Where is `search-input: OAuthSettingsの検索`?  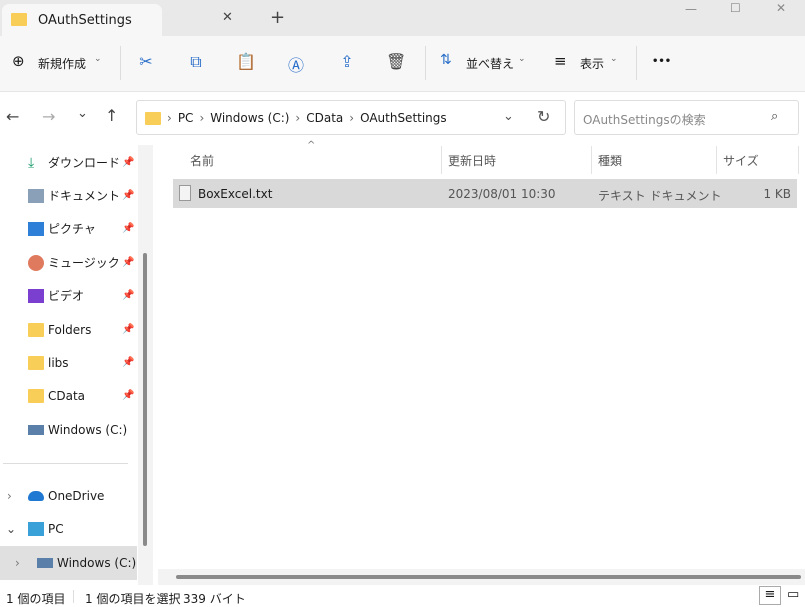 search-input: OAuthSettingsの検索 is located at coordinates (644, 119).